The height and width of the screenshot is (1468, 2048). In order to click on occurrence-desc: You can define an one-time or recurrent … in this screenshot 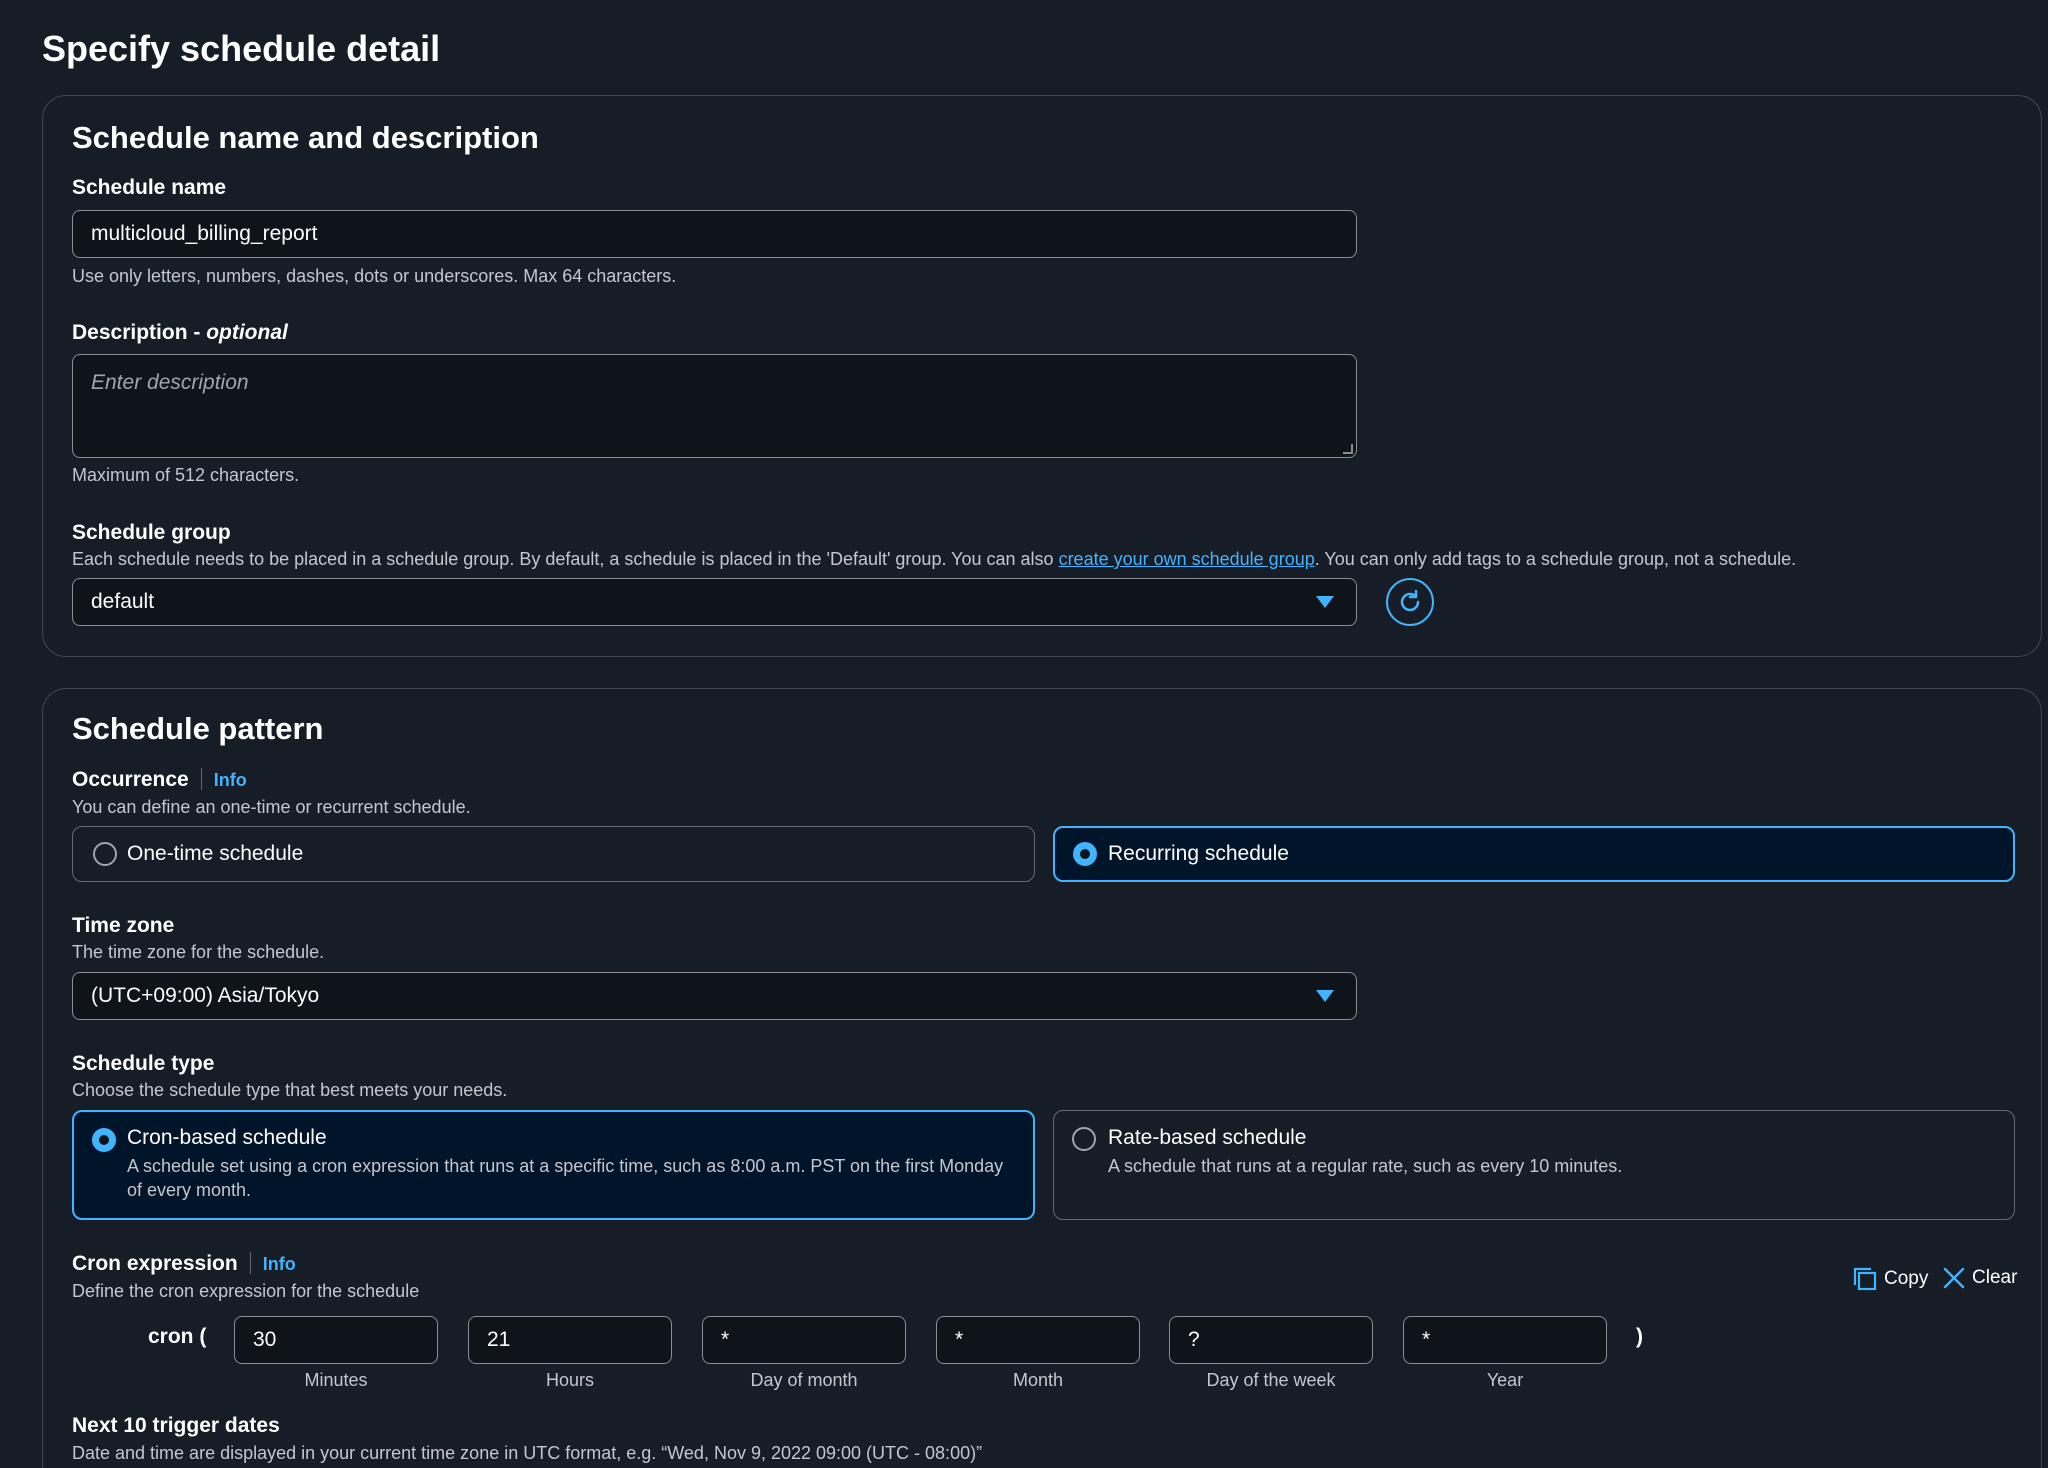, I will do `click(271, 807)`.